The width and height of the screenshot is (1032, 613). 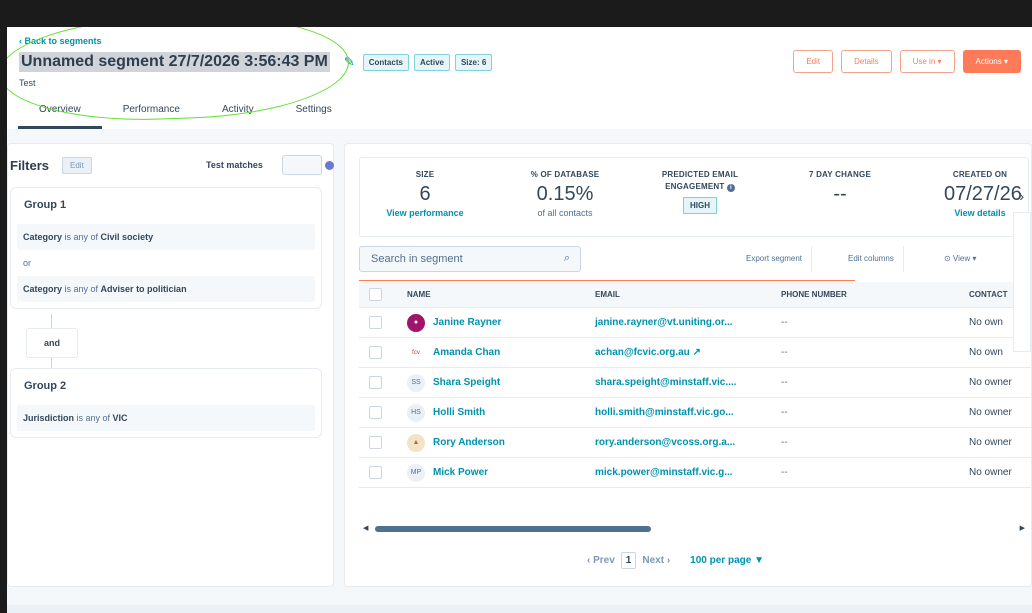 I want to click on stat-size: SIZE 6 View performance, so click(x=425, y=193).